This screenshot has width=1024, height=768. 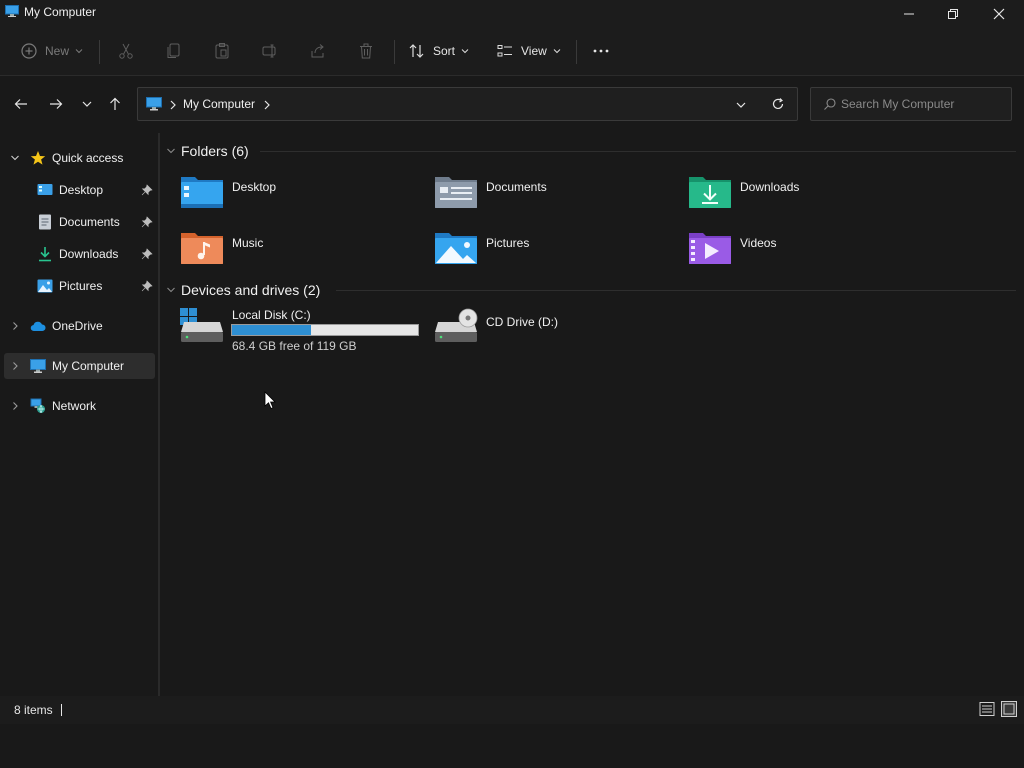 I want to click on folder-name: Documents, so click(x=516, y=187).